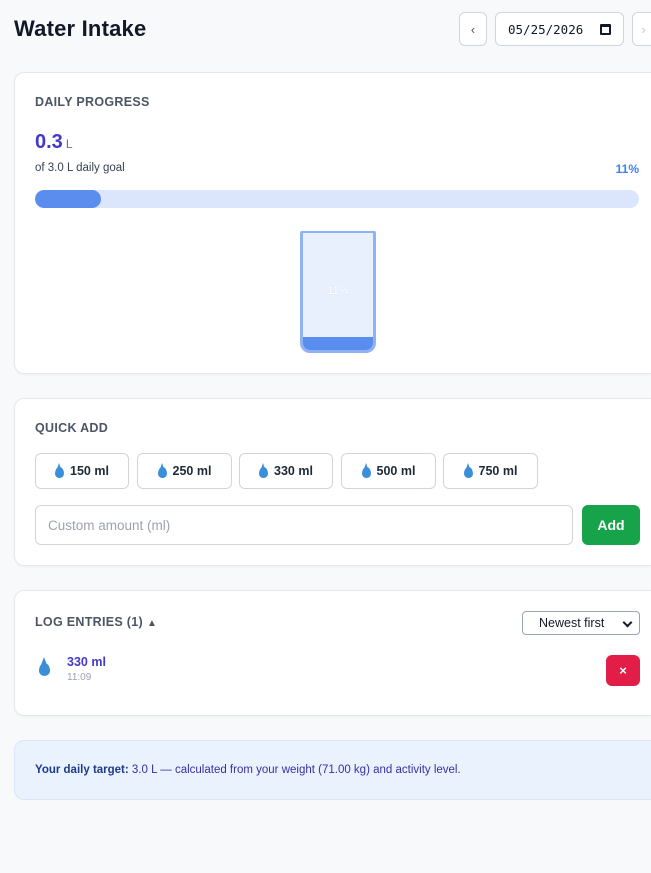  I want to click on quick-add-150-button: 150 ml, so click(82, 471).